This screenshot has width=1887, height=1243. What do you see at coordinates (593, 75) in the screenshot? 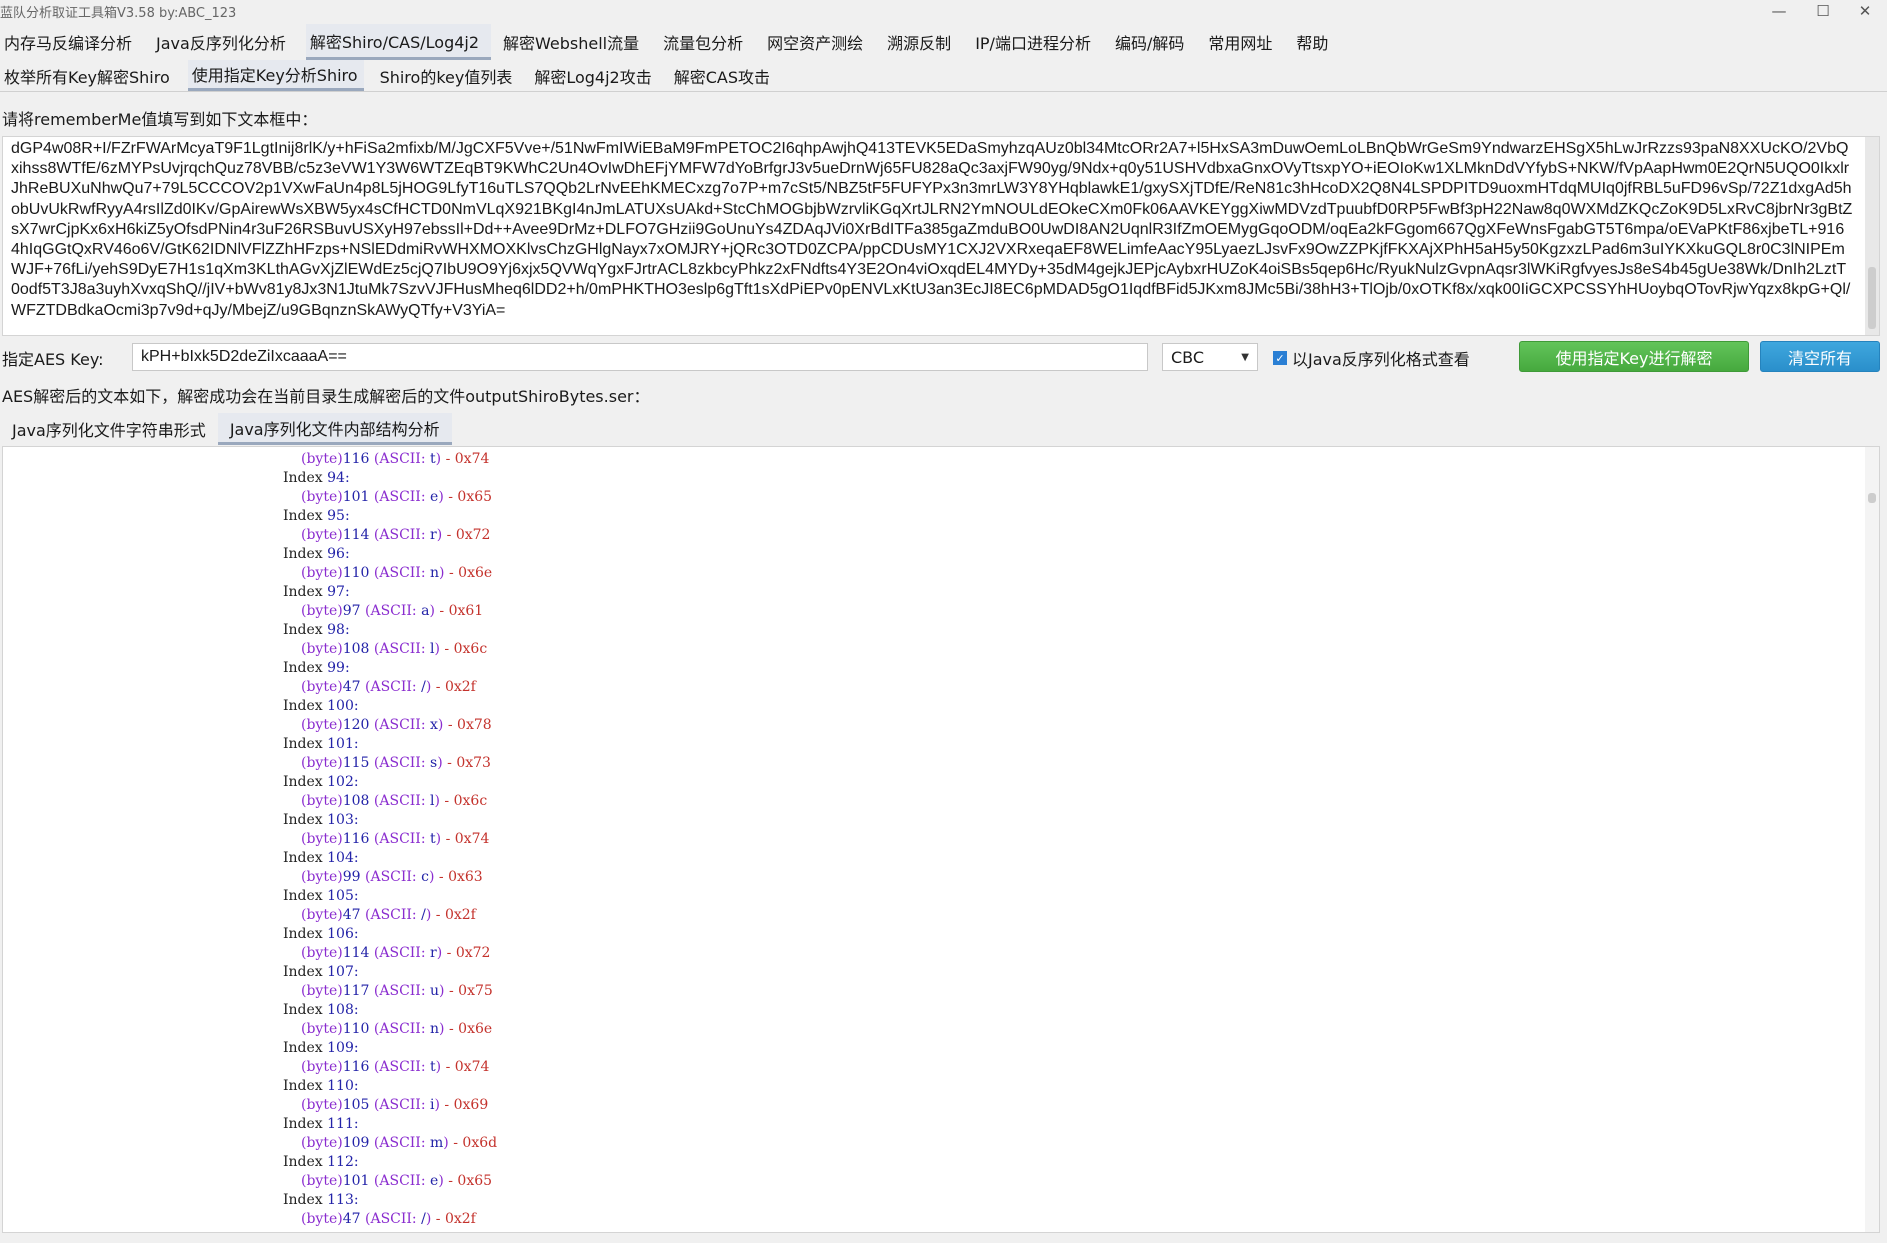
I see `sub-tab-3: 解密Log4j2攻击` at bounding box center [593, 75].